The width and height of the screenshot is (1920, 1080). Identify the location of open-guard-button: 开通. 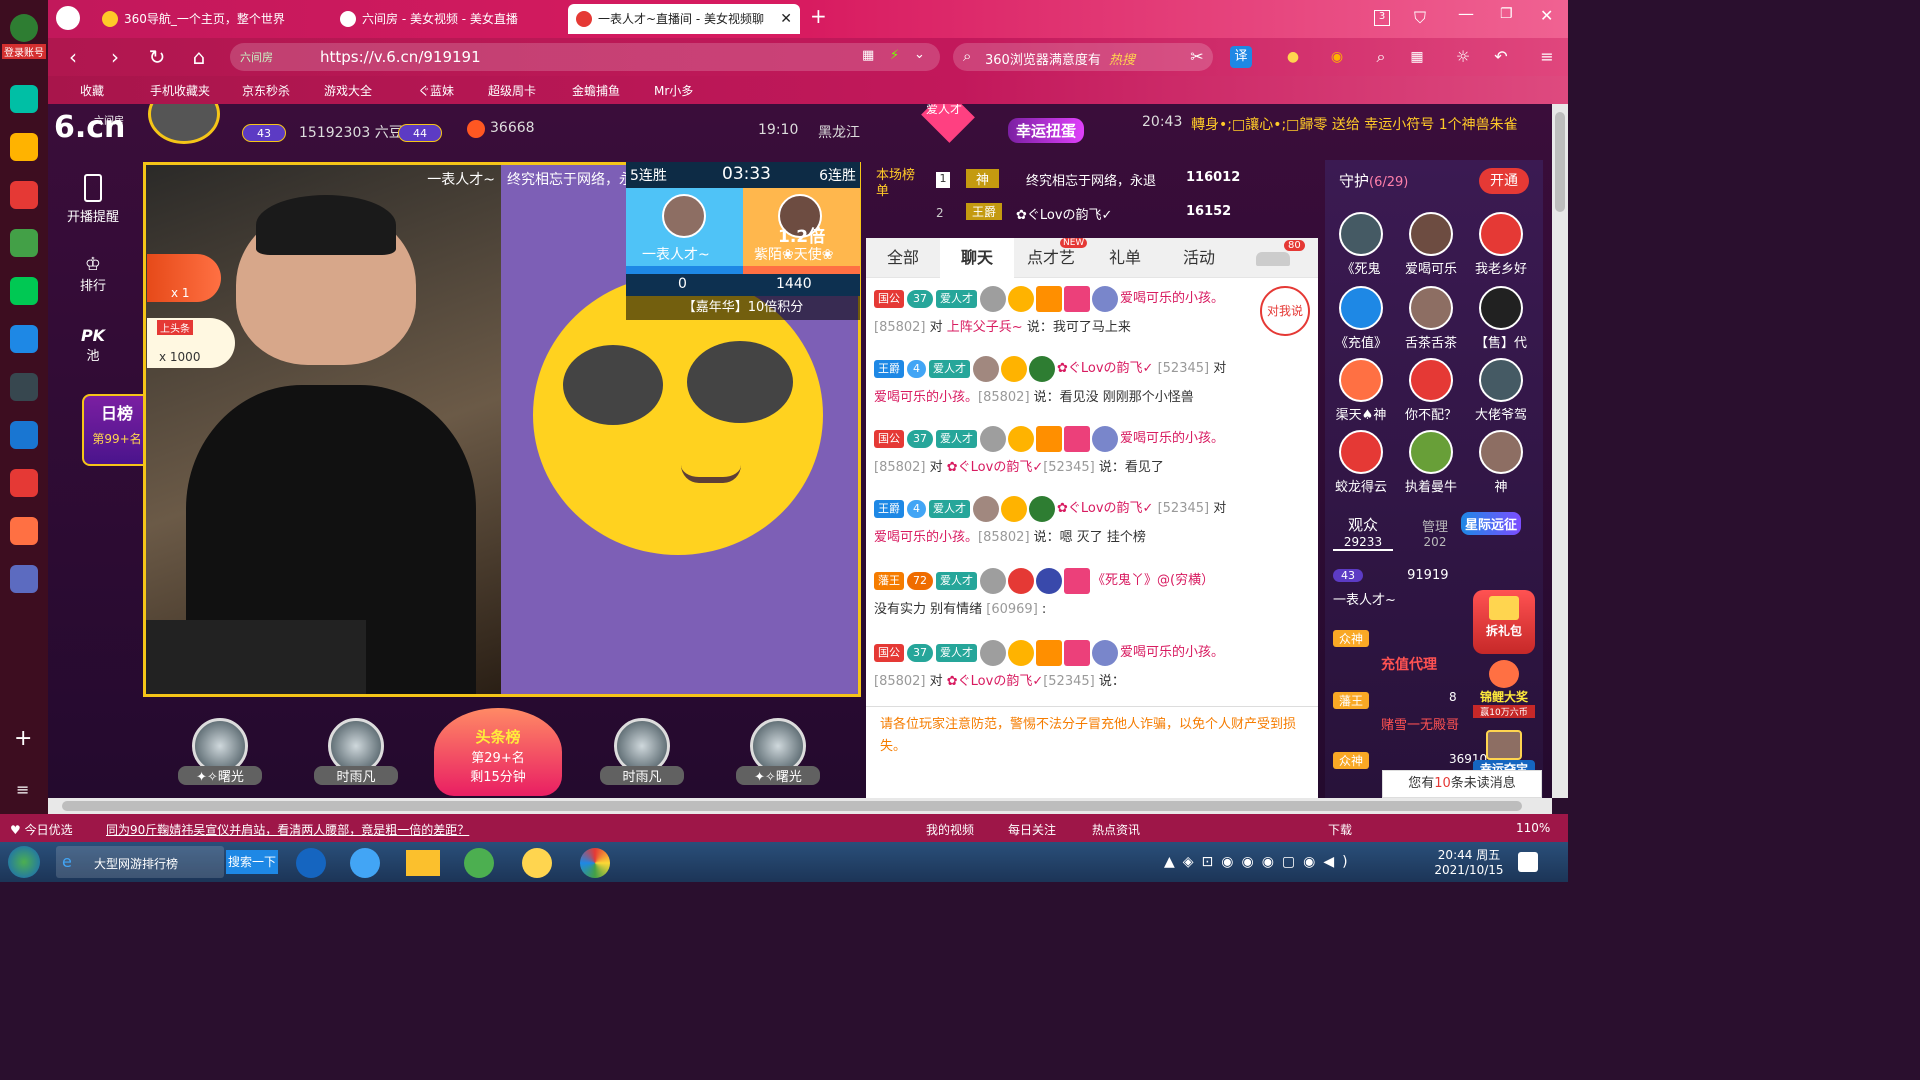
(1504, 181).